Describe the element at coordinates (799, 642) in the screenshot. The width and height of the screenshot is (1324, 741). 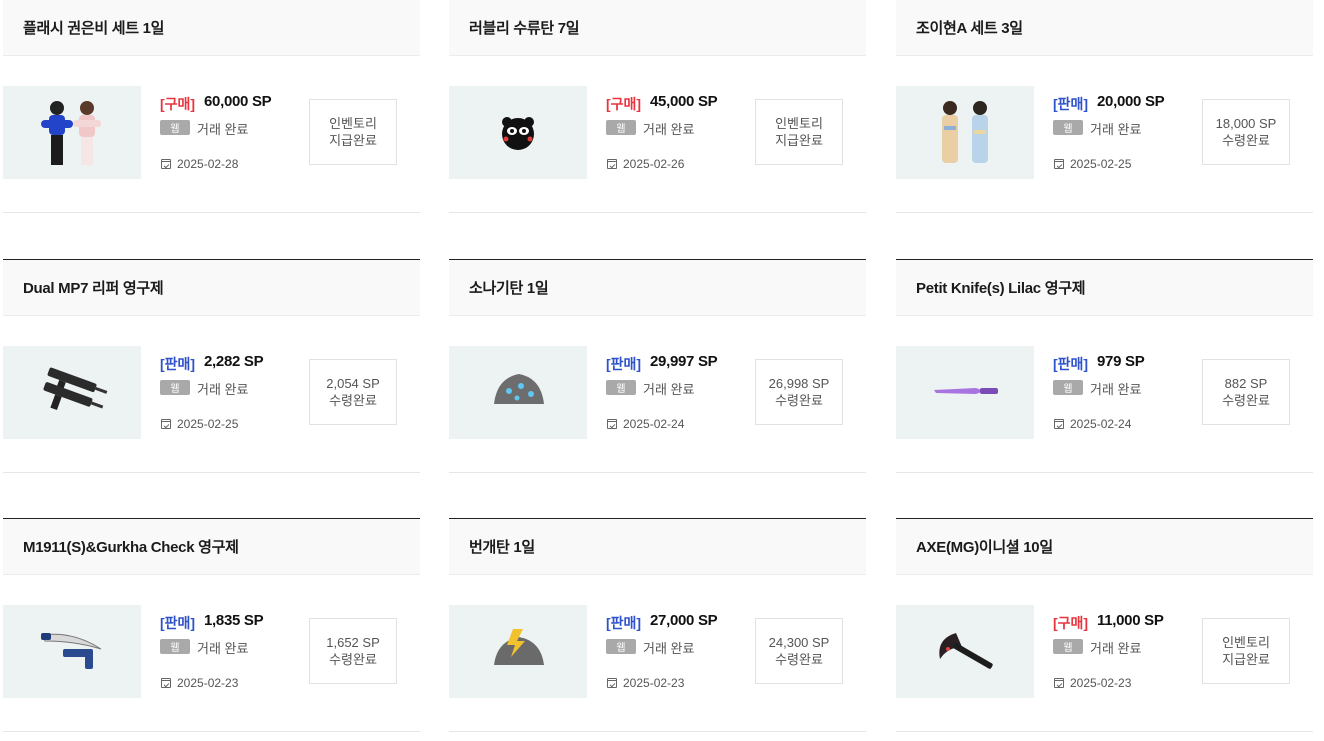
I see `delivery-line-1: 24,300 SP` at that location.